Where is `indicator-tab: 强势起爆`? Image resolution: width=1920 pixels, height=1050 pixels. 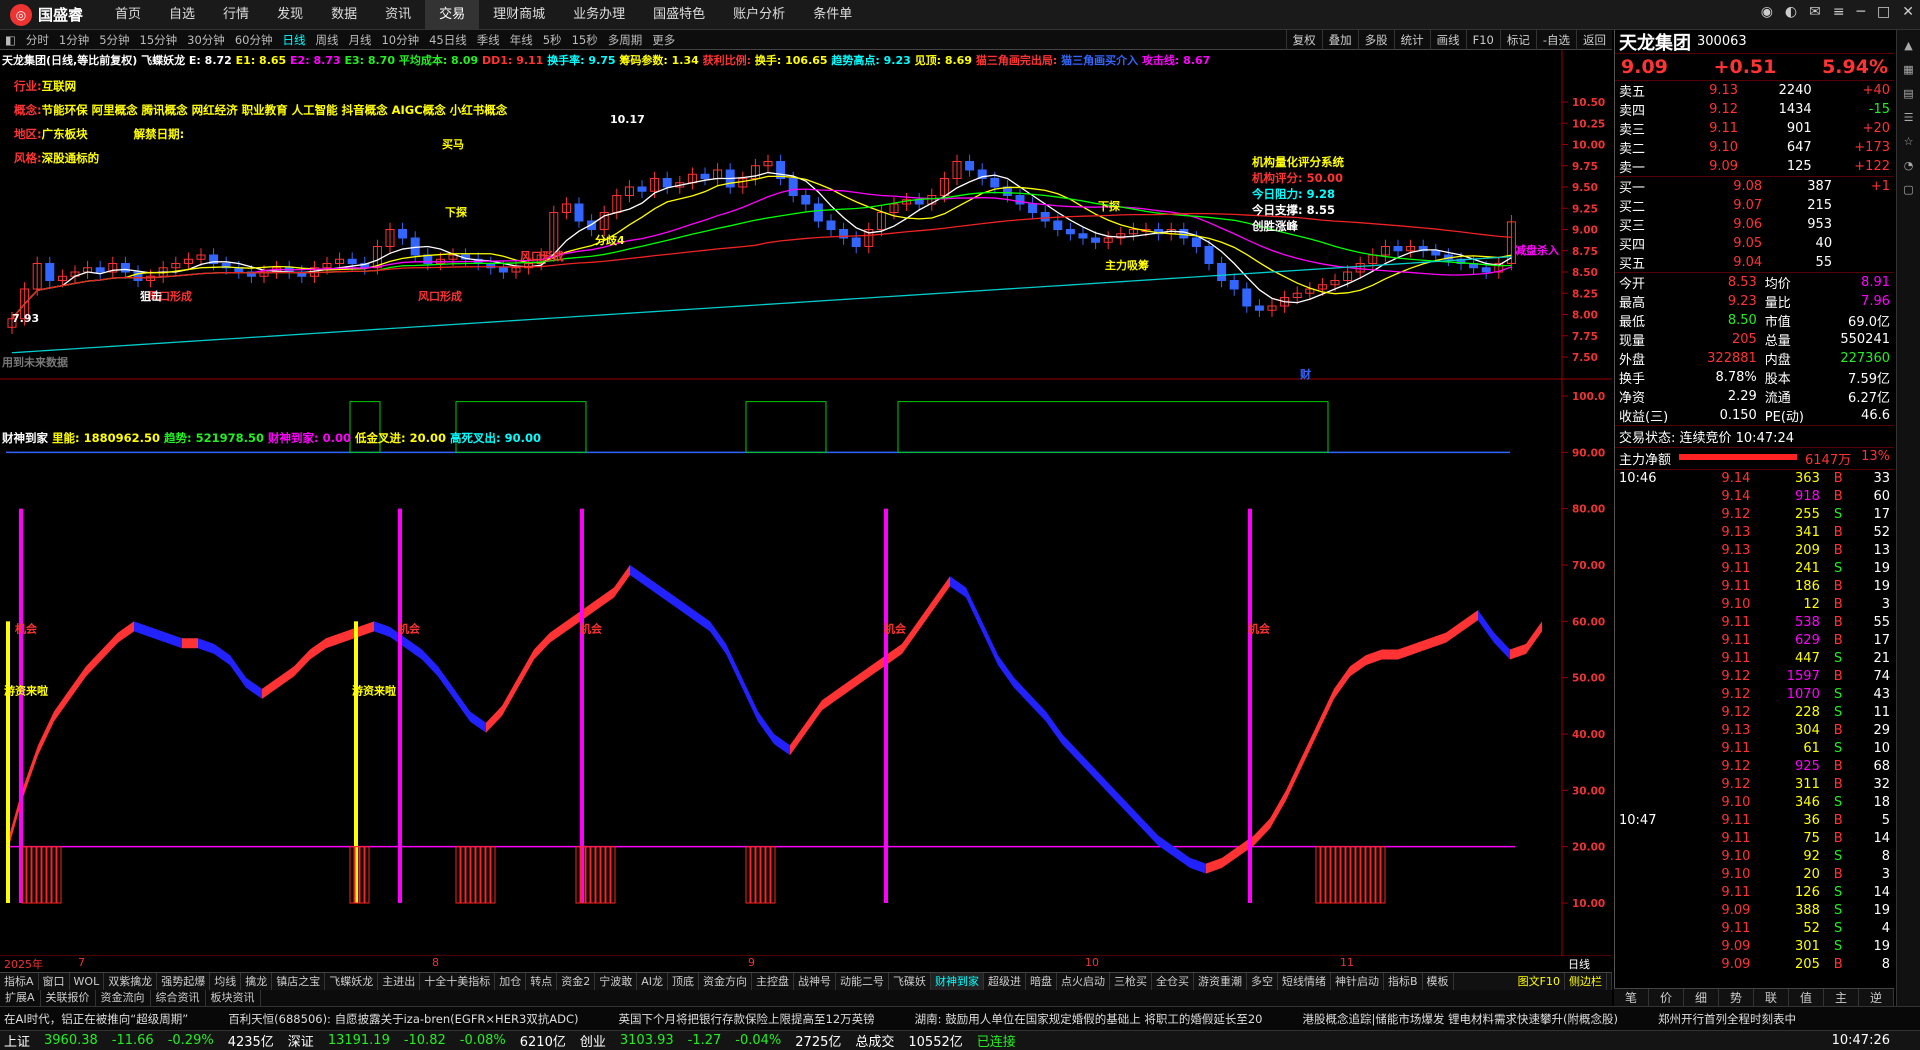
indicator-tab: 强势起爆 is located at coordinates (184, 981).